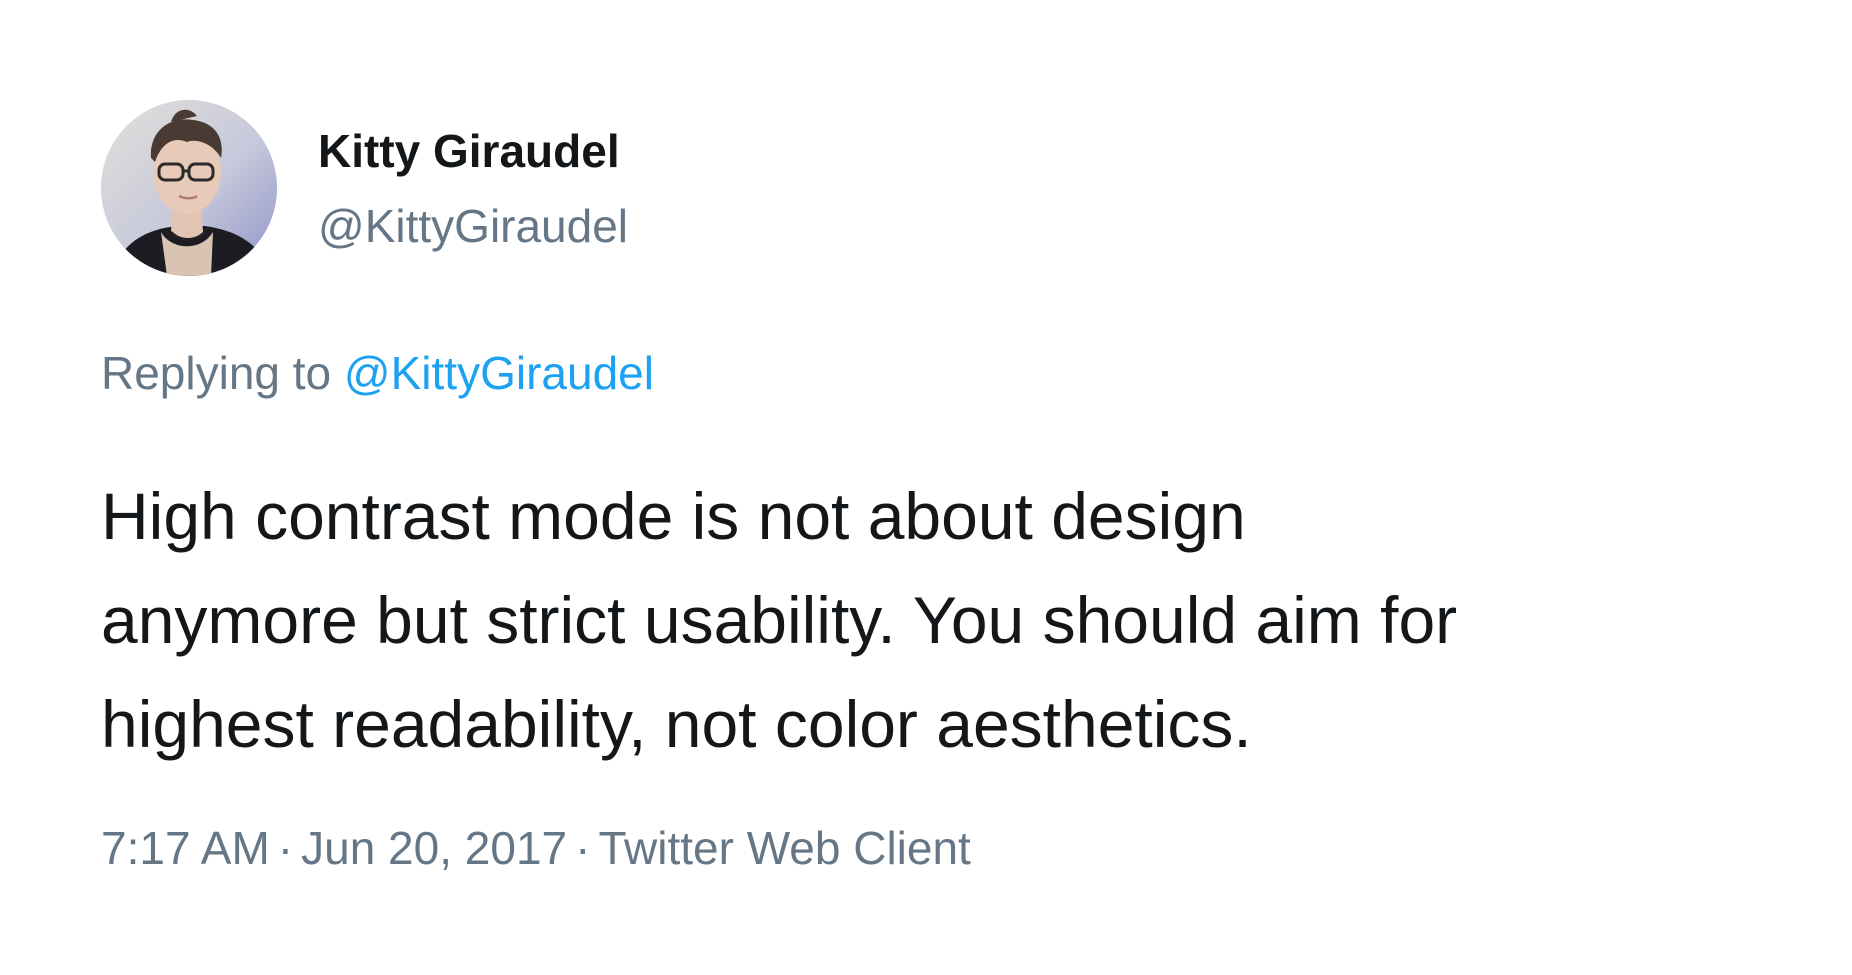  I want to click on author-handle: @KittyGiraudel, so click(473, 226).